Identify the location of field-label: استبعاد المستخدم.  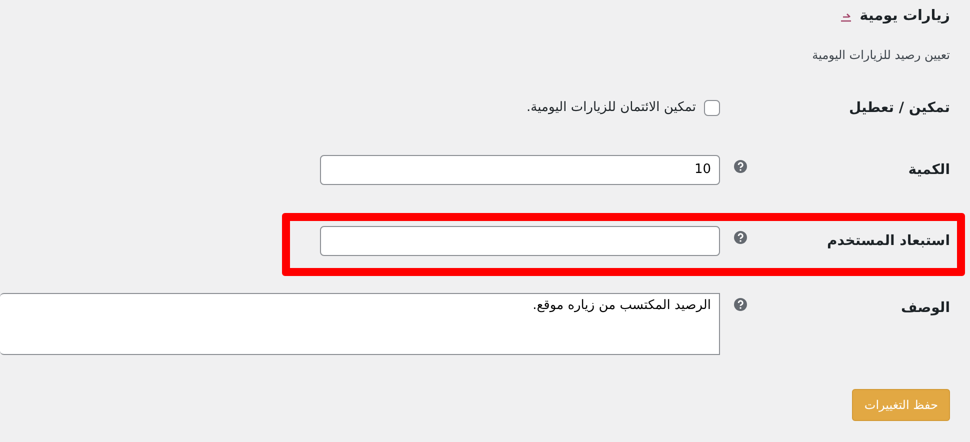
(888, 241).